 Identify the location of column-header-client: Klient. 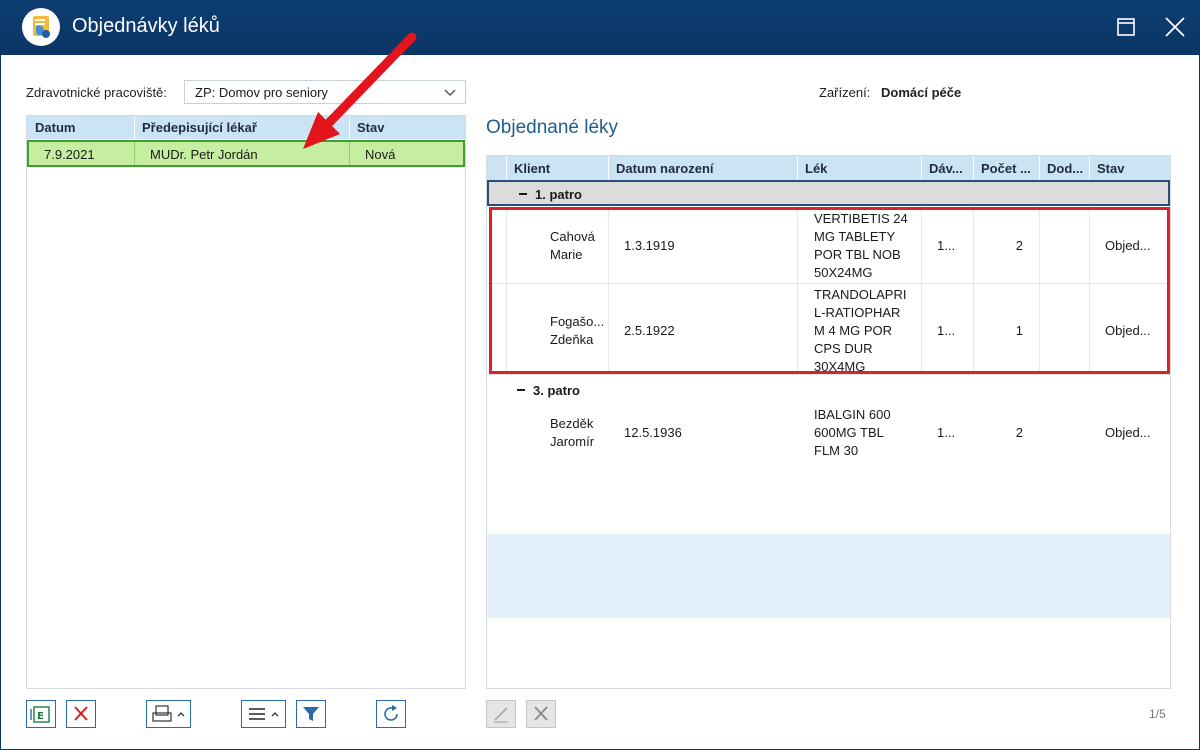
(532, 168).